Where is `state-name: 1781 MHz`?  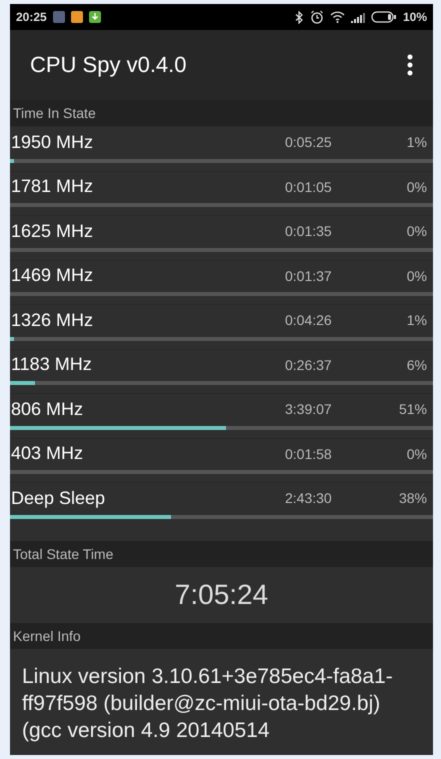
state-name: 1781 MHz is located at coordinates (52, 186).